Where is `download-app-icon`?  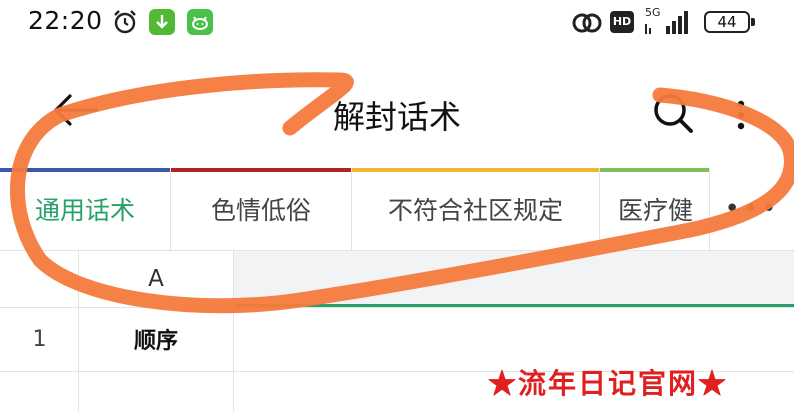 download-app-icon is located at coordinates (162, 22).